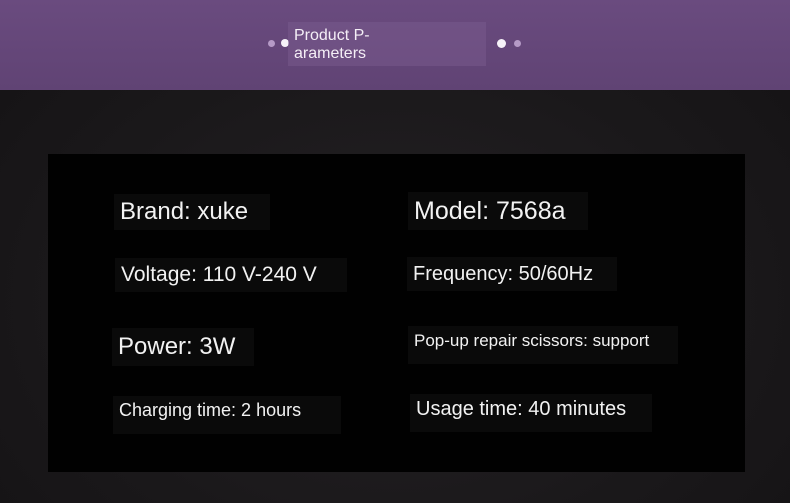  What do you see at coordinates (531, 413) in the screenshot?
I see `spec-usage-time: Usage time: 40 minutes` at bounding box center [531, 413].